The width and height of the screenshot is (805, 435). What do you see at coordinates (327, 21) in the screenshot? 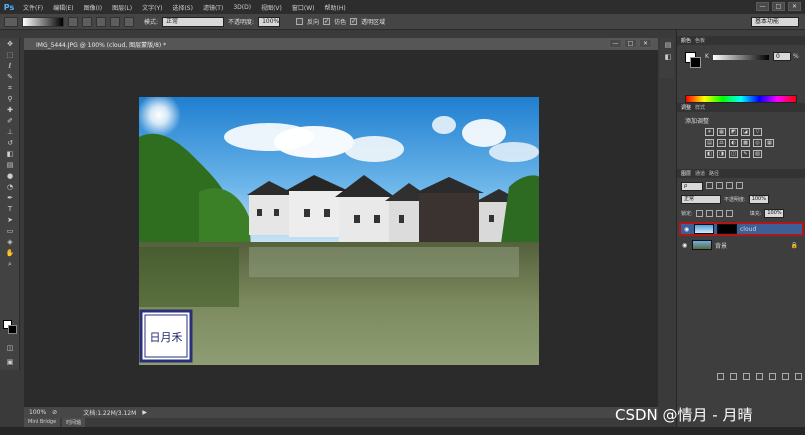
I see `dither-checkbox: ✓` at bounding box center [327, 21].